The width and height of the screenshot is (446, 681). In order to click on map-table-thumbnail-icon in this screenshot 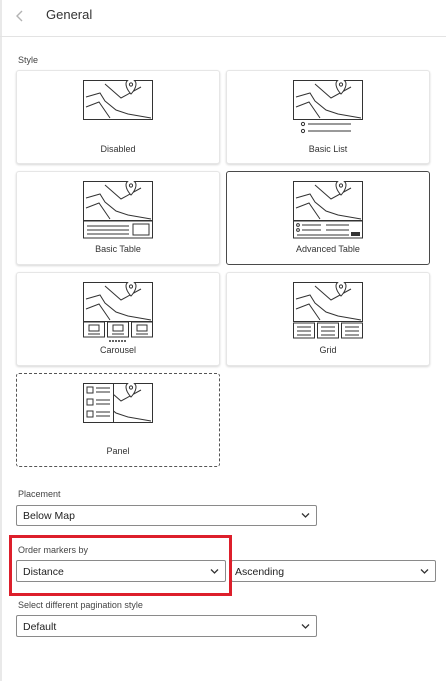, I will do `click(118, 210)`.